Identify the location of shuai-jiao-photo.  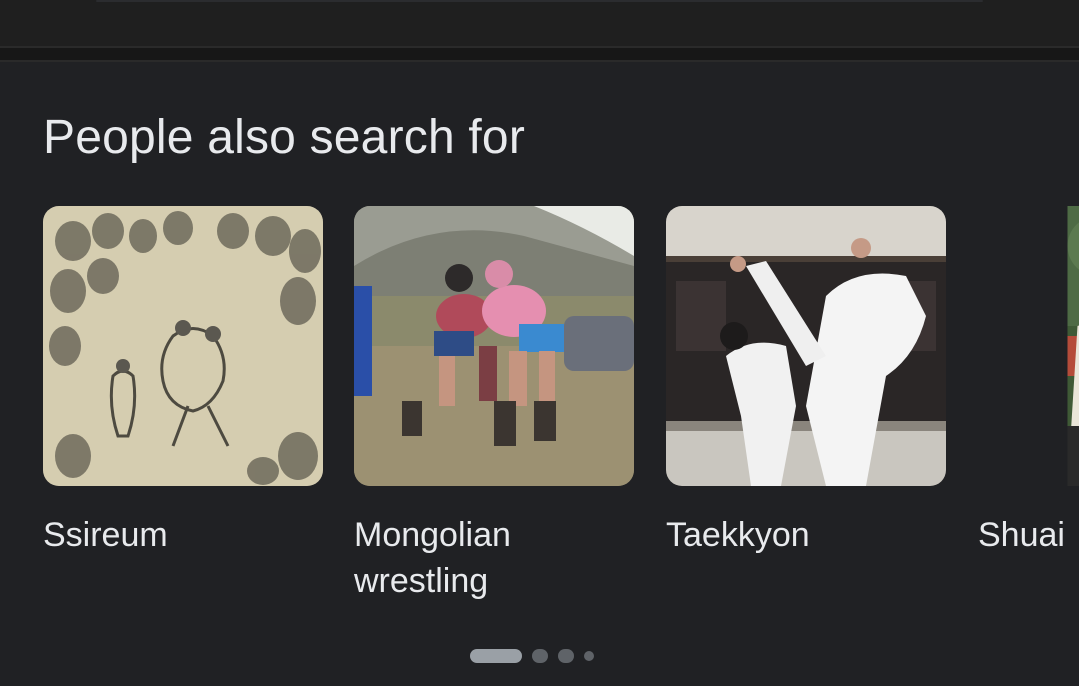
(1028, 346).